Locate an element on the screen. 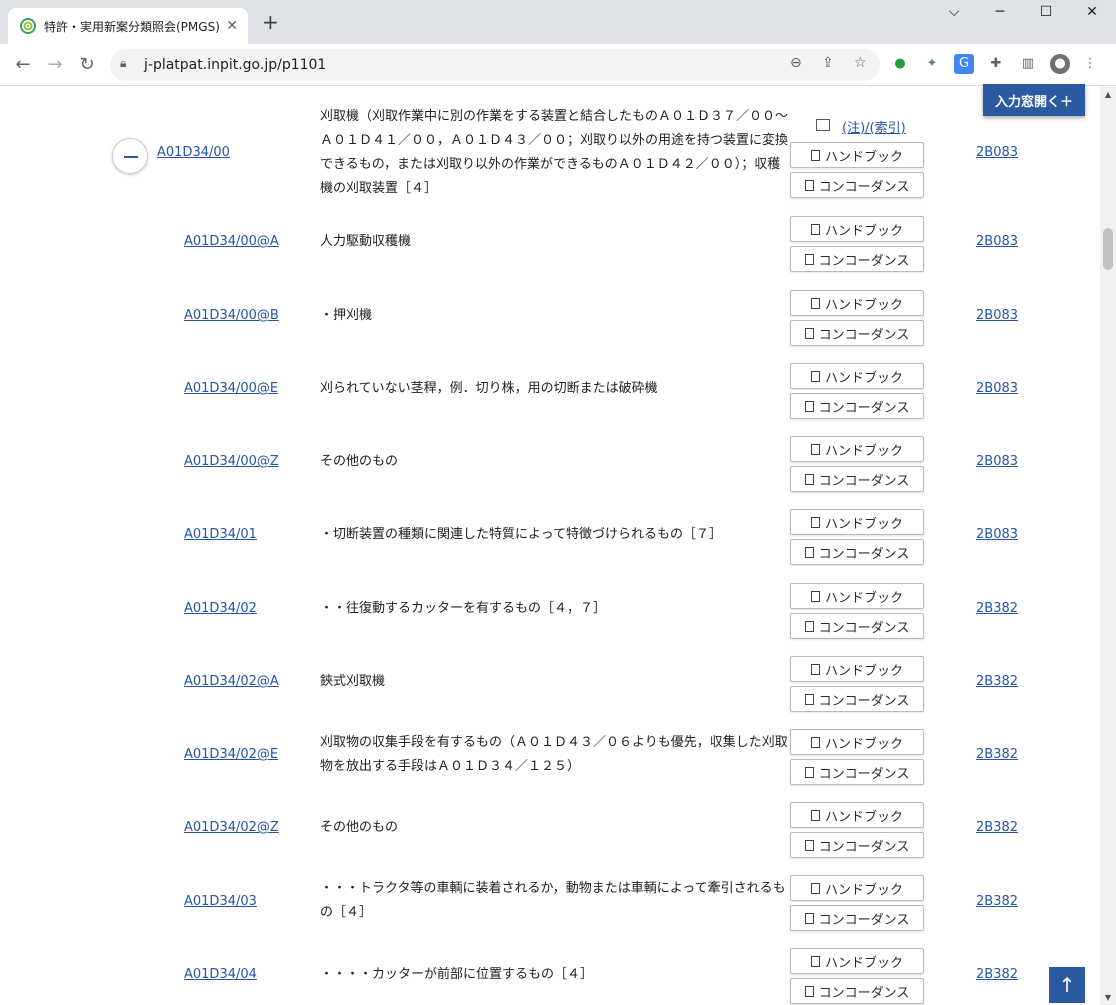  note-index-link: (注)/(索引) is located at coordinates (874, 126).